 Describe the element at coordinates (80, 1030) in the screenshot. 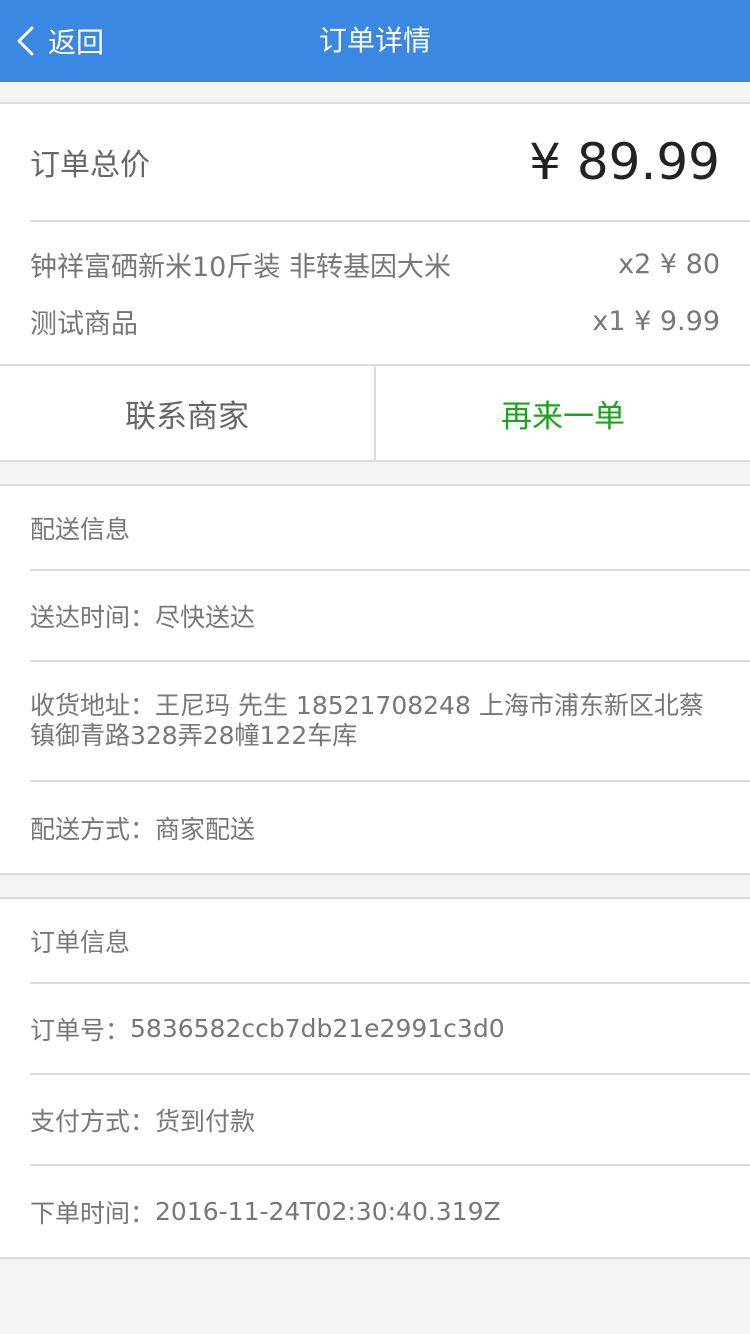

I see `order-number-label: 订单号：` at that location.